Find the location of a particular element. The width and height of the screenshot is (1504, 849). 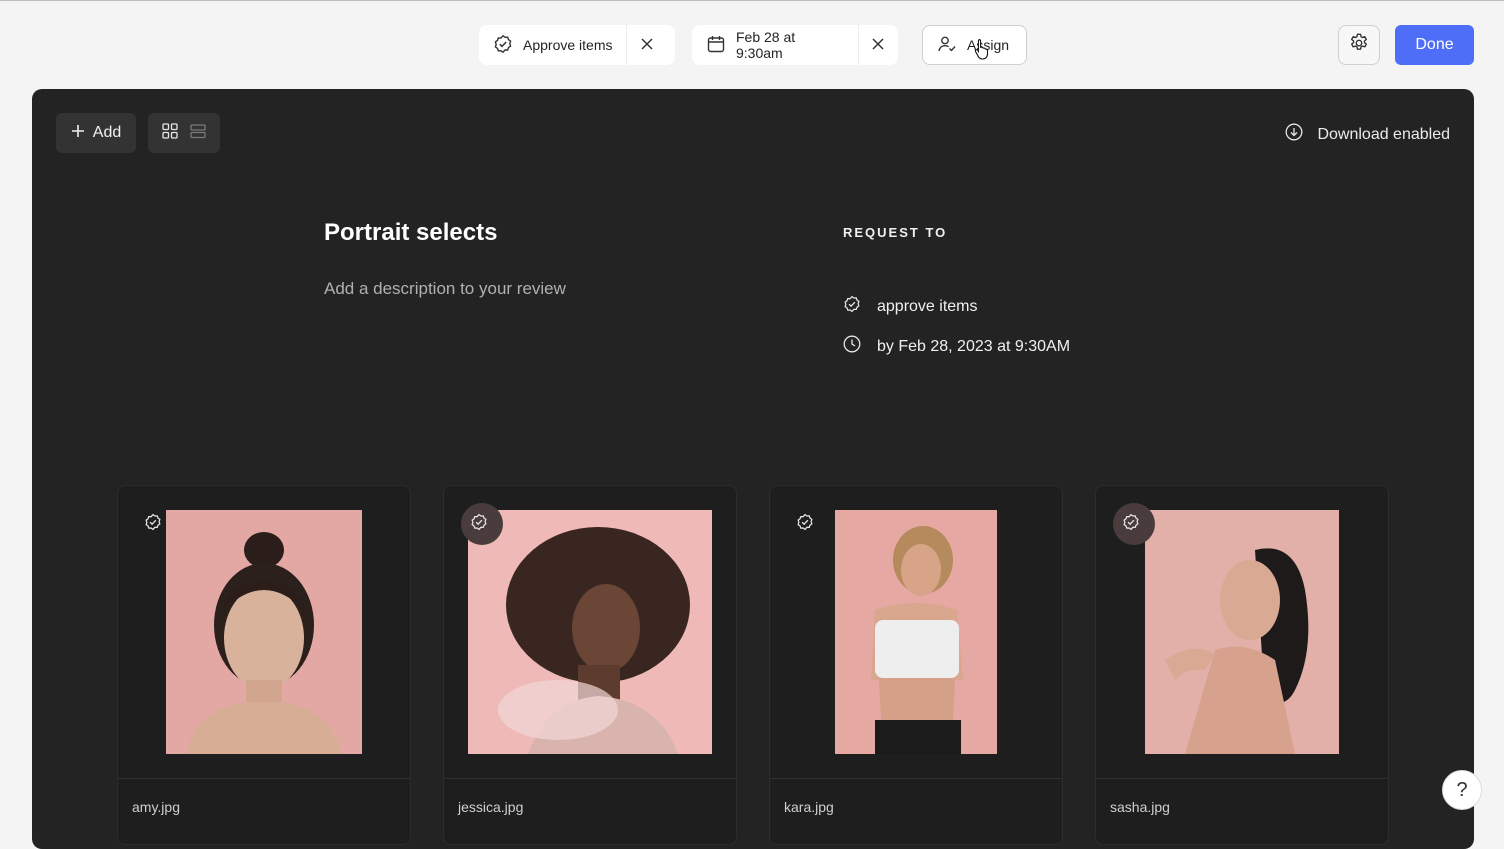

due-date-chip: Feb 28 at 9:30am is located at coordinates (795, 45).